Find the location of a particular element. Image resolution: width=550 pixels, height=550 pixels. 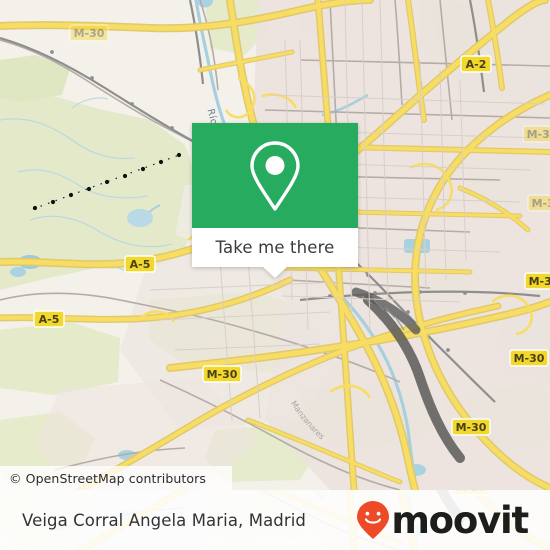

map-pin-icon is located at coordinates (275, 175).